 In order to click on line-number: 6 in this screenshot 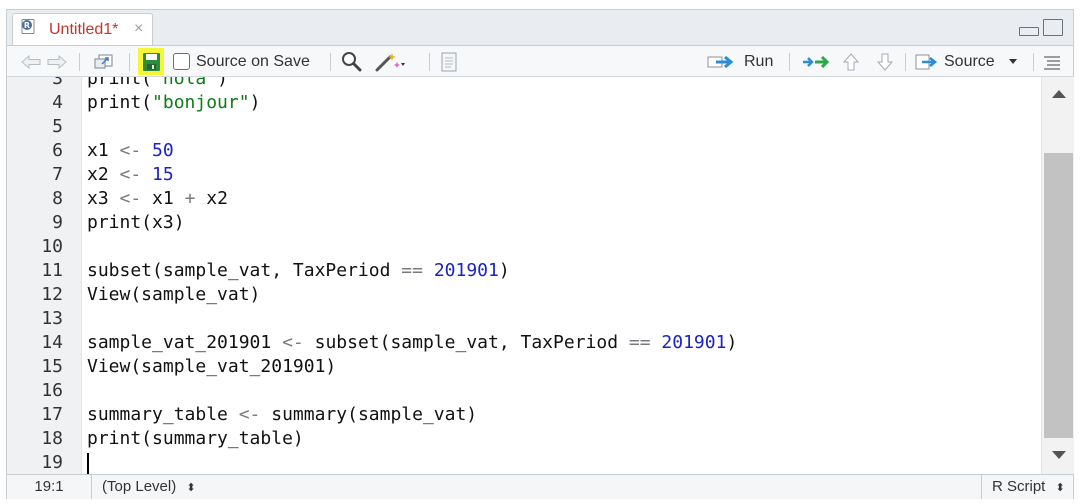, I will do `click(57, 150)`.